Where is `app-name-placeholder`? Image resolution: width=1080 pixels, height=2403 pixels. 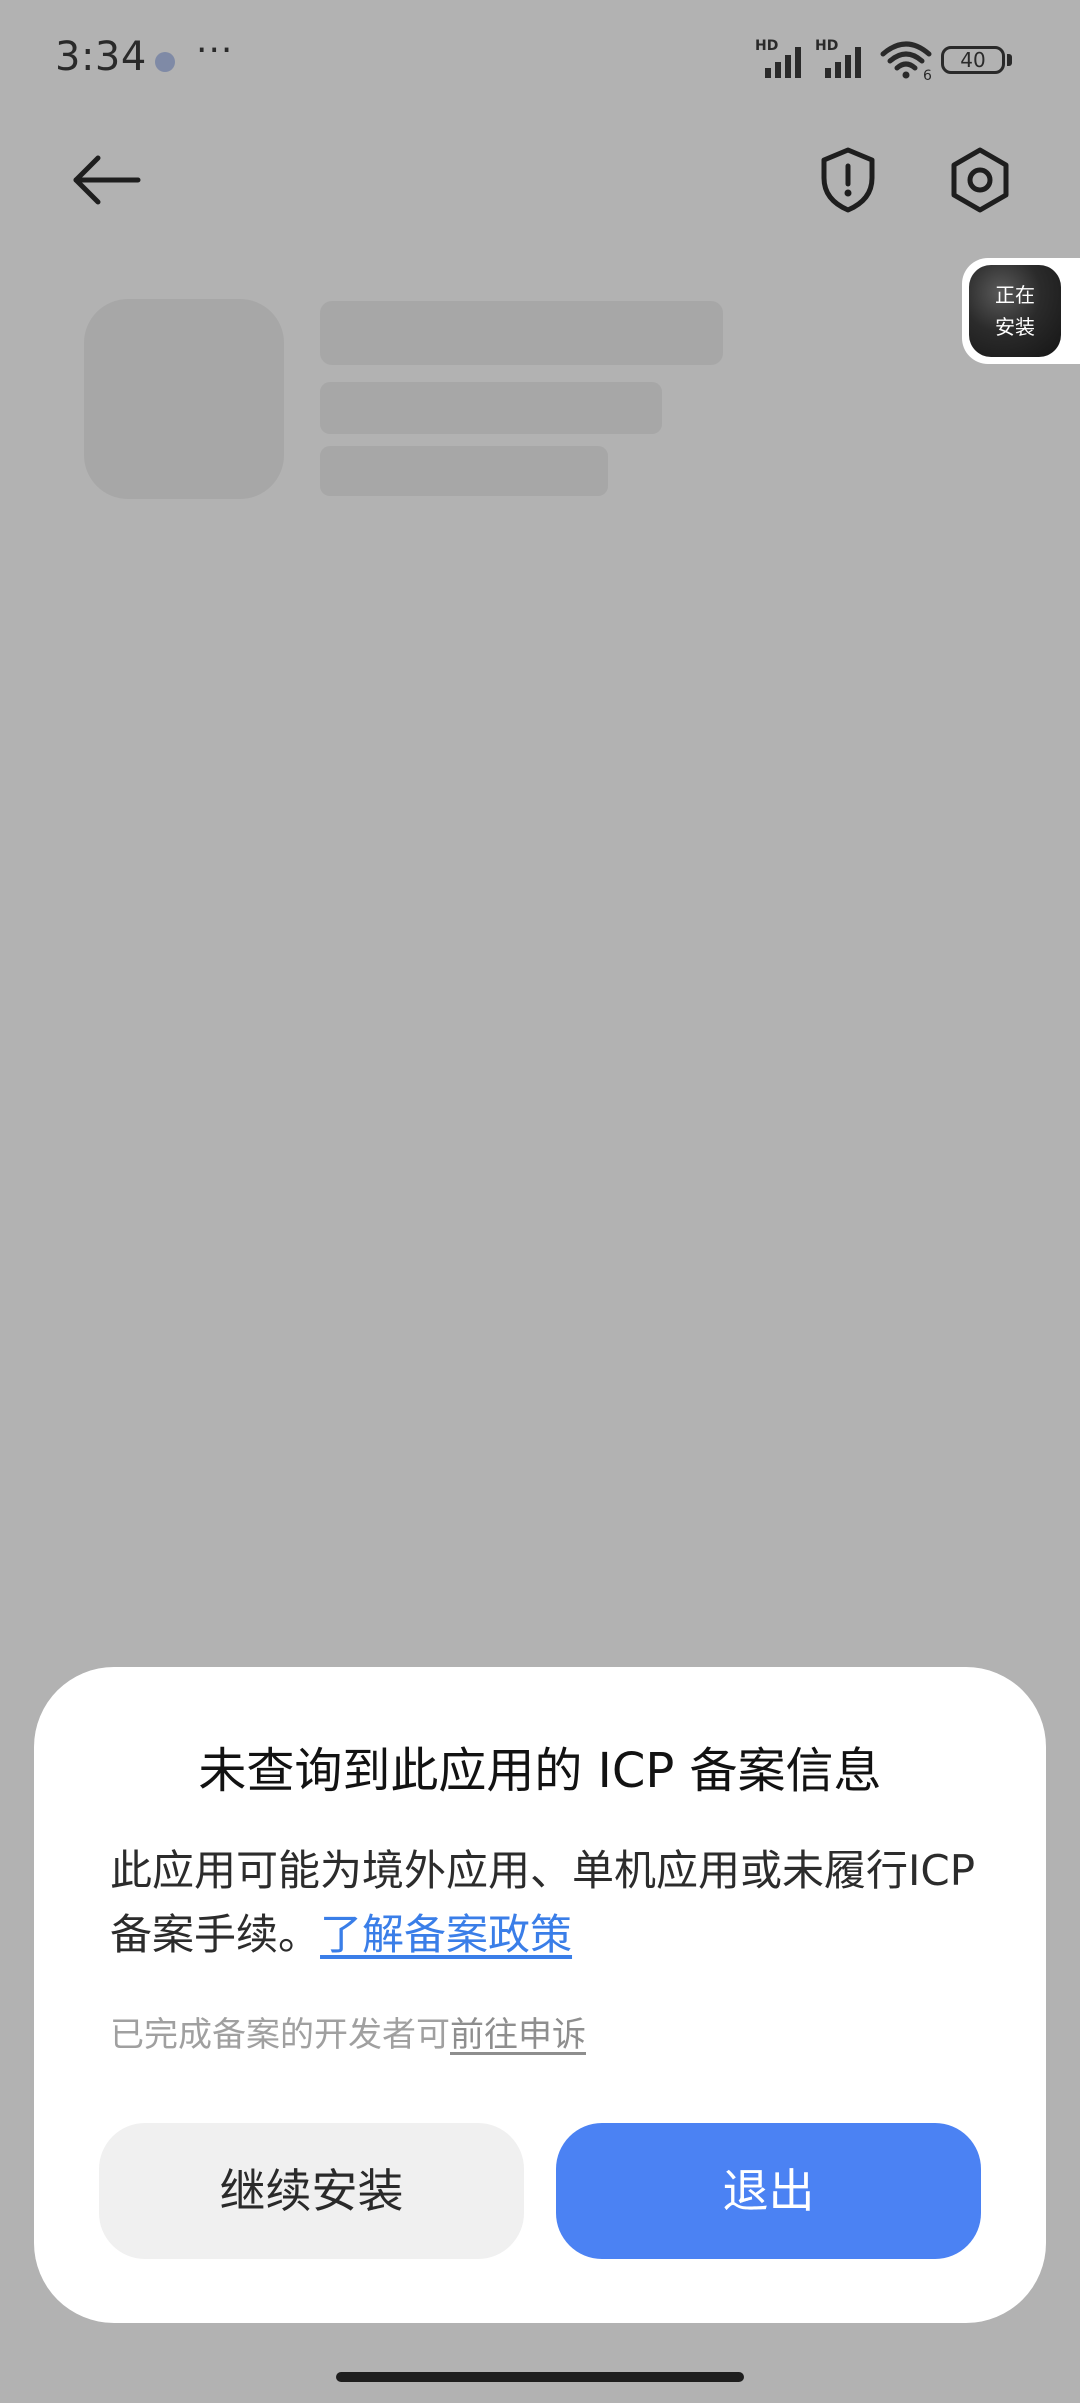 app-name-placeholder is located at coordinates (521, 333).